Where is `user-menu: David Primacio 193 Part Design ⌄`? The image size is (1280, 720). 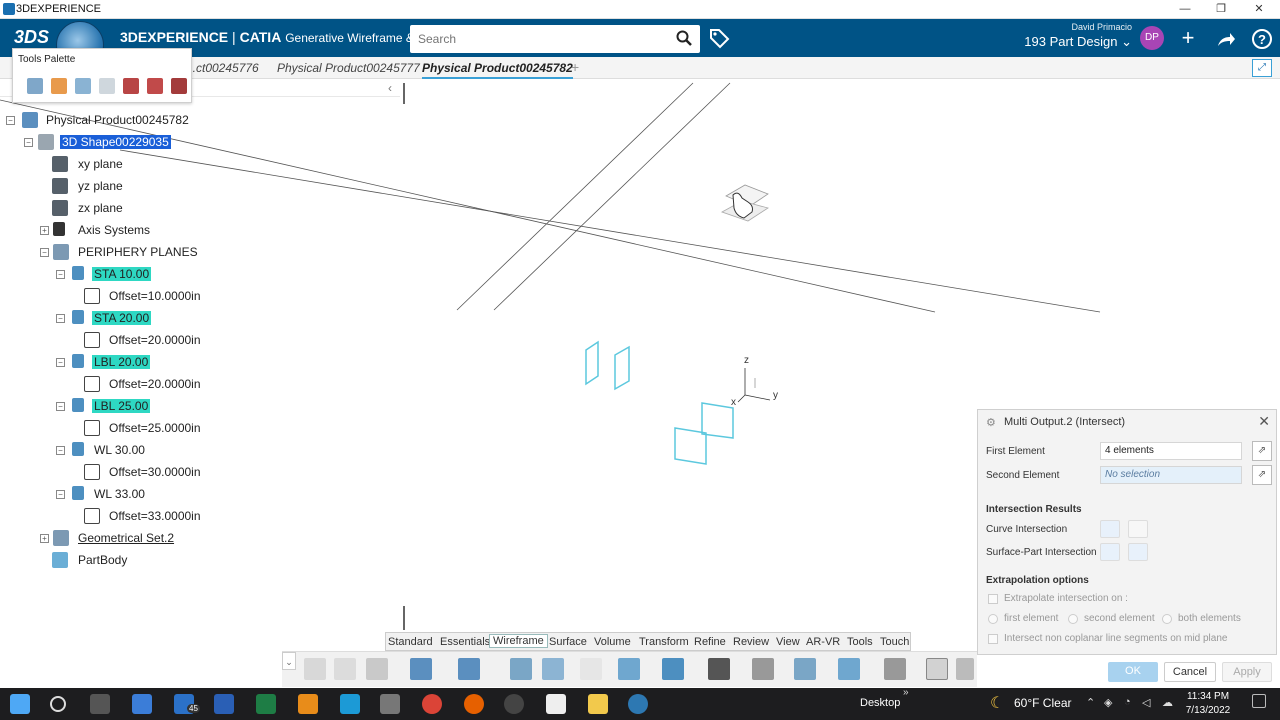
user-menu: David Primacio 193 Part Design ⌄ is located at coordinates (1076, 36).